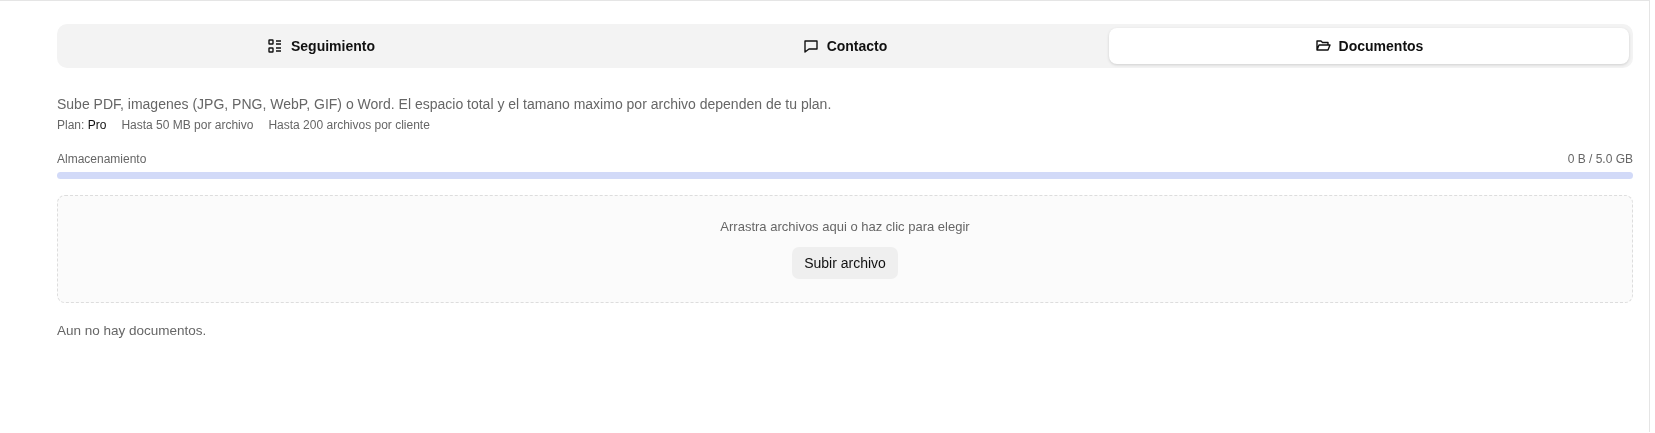 Image resolution: width=1655 pixels, height=433 pixels. Describe the element at coordinates (845, 46) in the screenshot. I see `tab: Contacto` at that location.